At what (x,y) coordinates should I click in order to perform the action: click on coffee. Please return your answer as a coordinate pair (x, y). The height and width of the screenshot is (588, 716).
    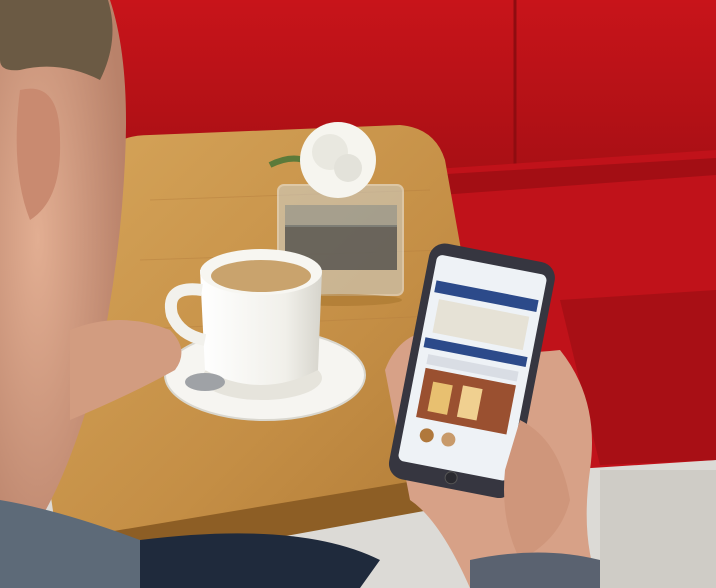
    Looking at the image, I should click on (261, 276).